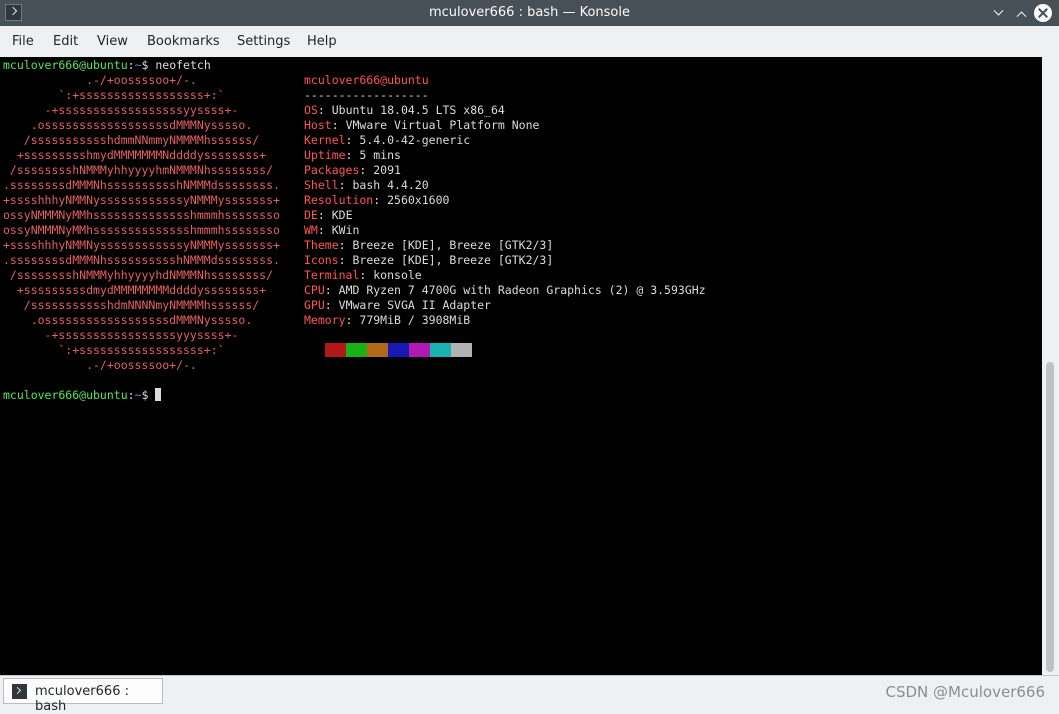 The width and height of the screenshot is (1059, 714). I want to click on menu-settings: Settings, so click(263, 41).